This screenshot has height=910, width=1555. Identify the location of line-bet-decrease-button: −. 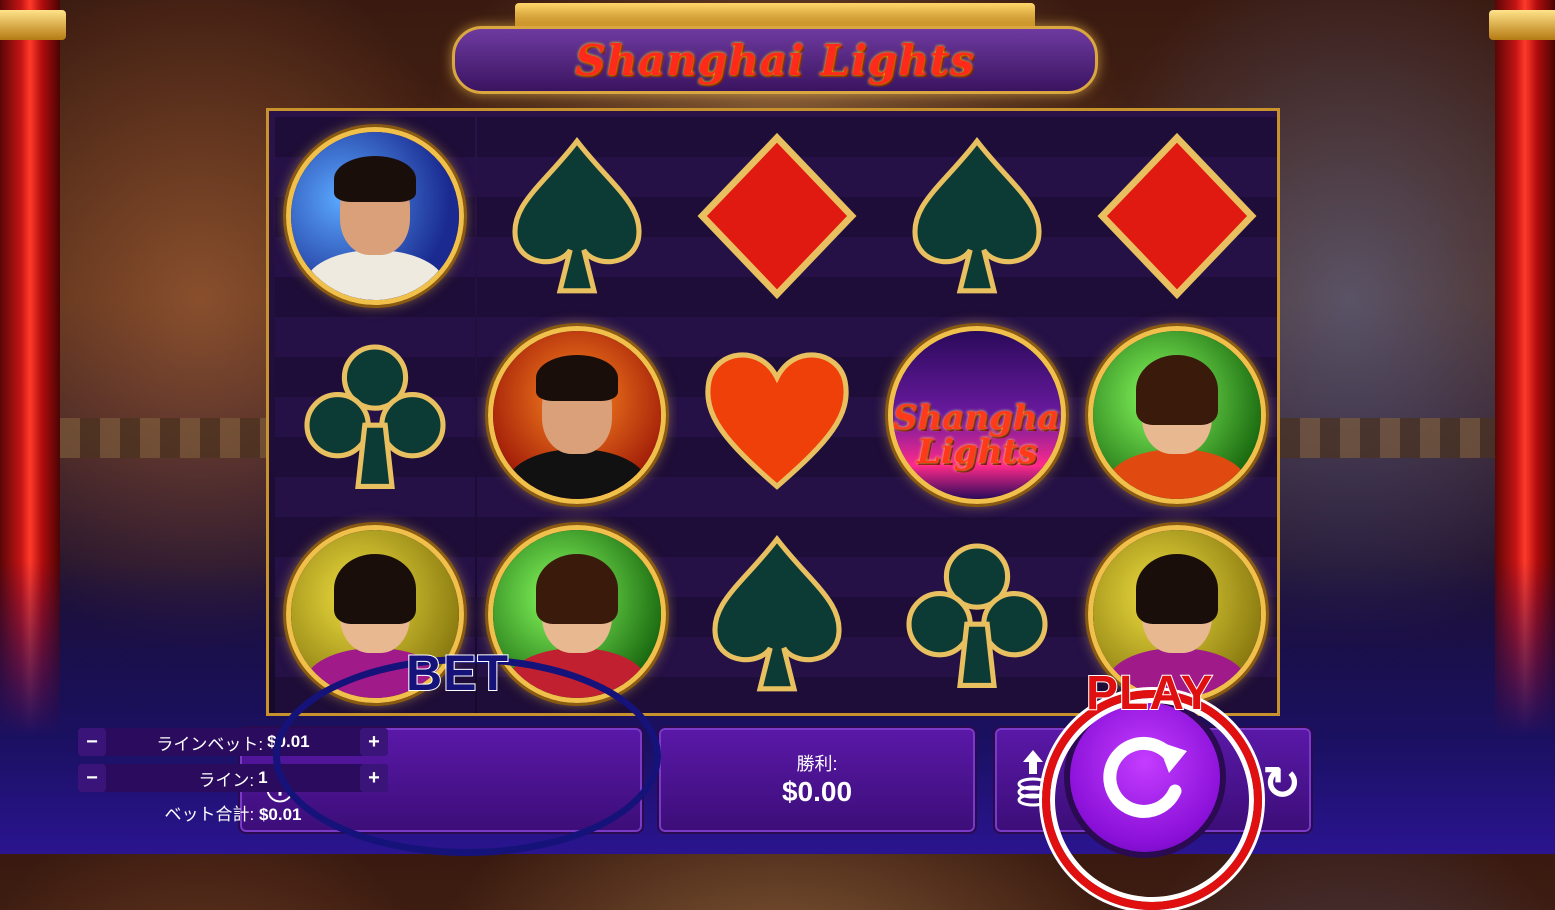
(92, 742).